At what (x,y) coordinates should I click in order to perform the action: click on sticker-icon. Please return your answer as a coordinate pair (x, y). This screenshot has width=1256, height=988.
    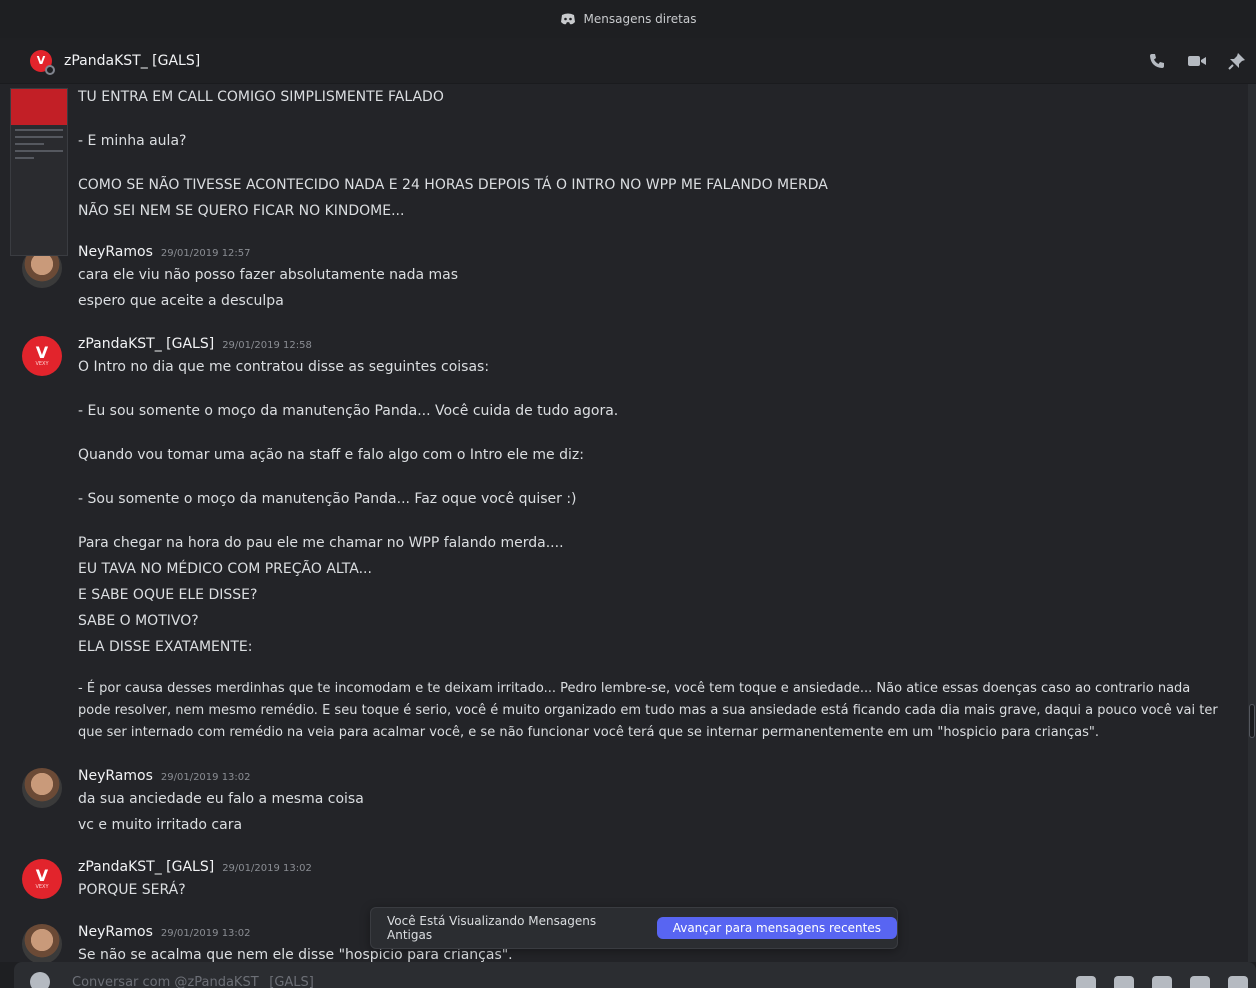
    Looking at the image, I should click on (1162, 982).